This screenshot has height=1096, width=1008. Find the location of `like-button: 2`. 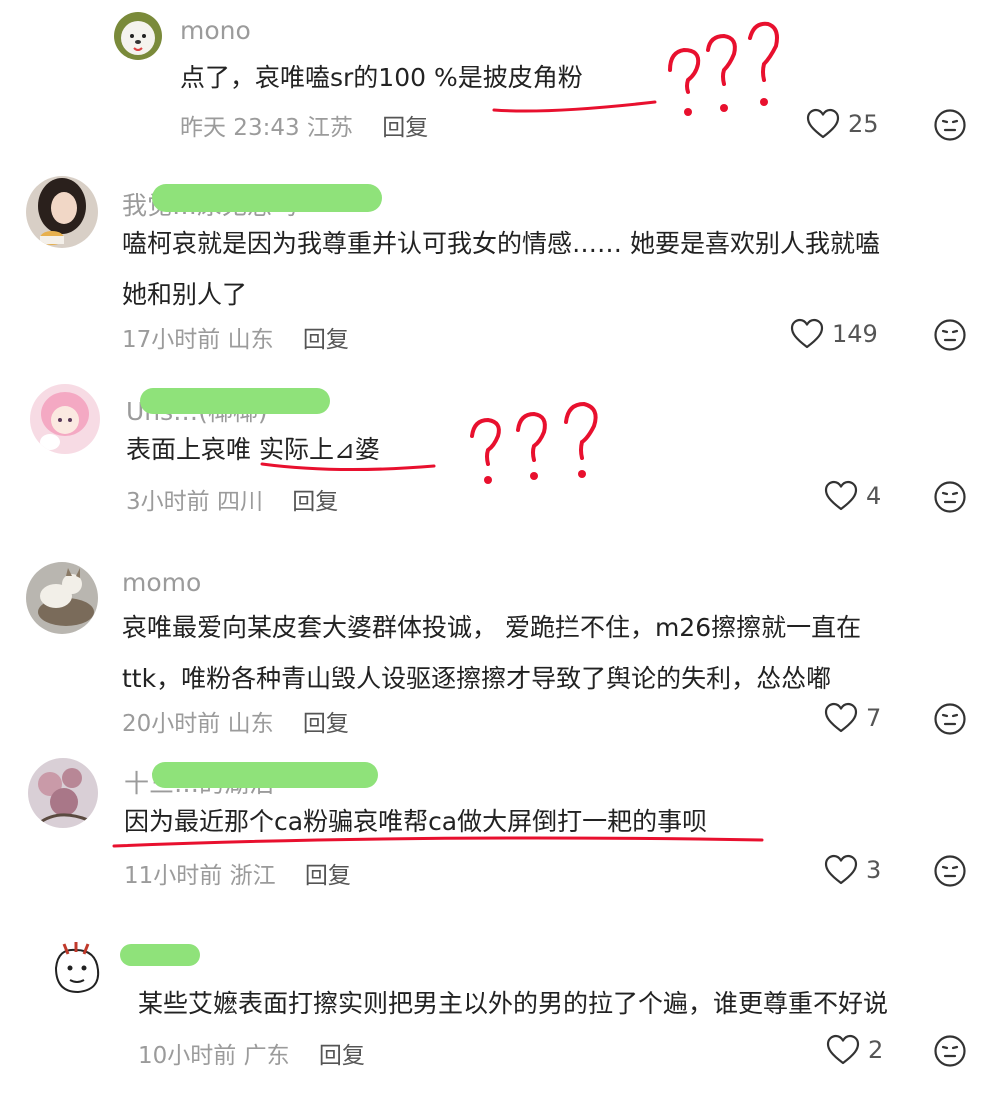

like-button: 2 is located at coordinates (854, 1050).